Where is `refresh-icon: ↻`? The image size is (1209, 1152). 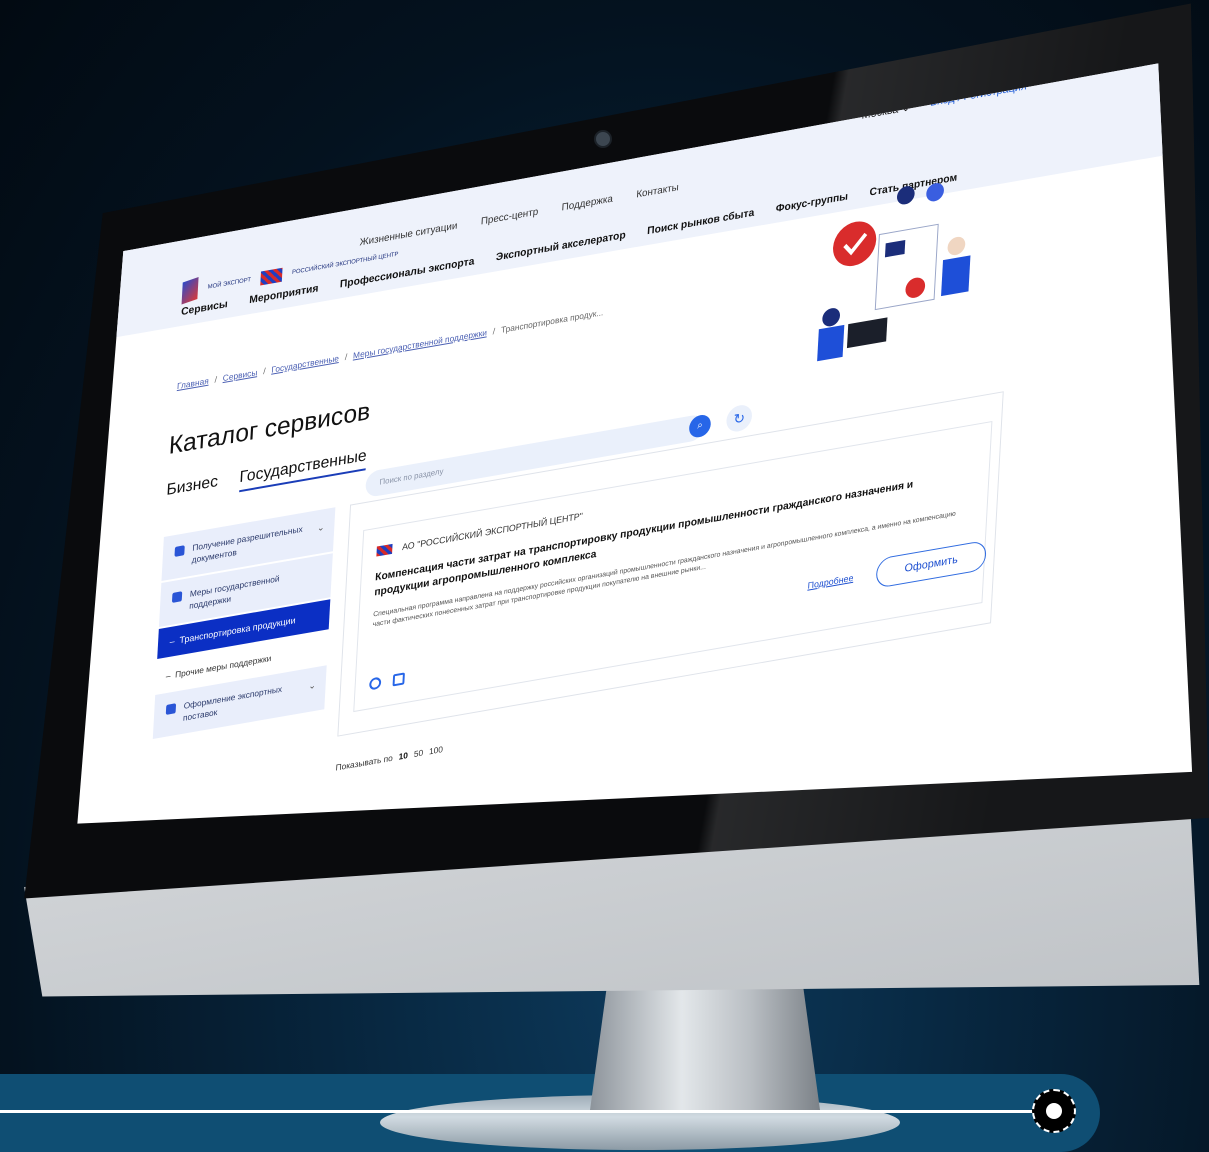
refresh-icon: ↻ is located at coordinates (739, 418).